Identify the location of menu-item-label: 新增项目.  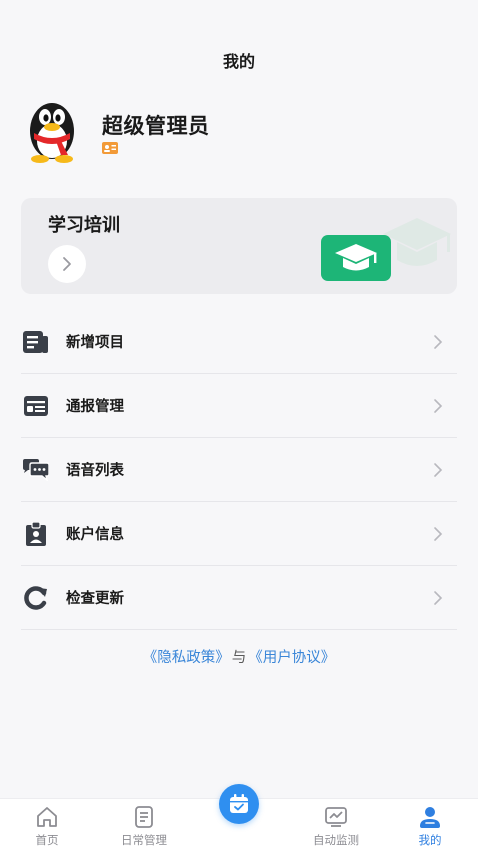
(95, 343).